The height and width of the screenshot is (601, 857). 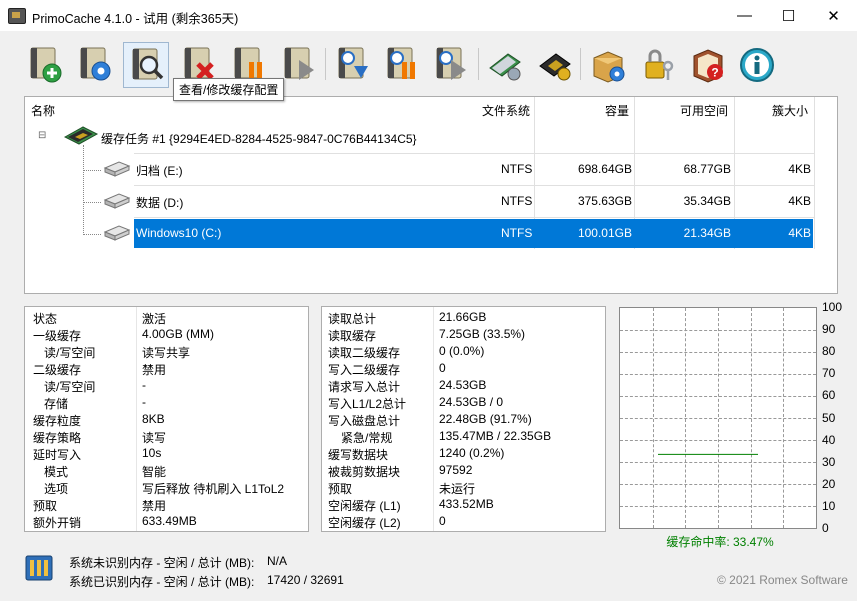 I want to click on row-value: 433.52MB, so click(x=466, y=504).